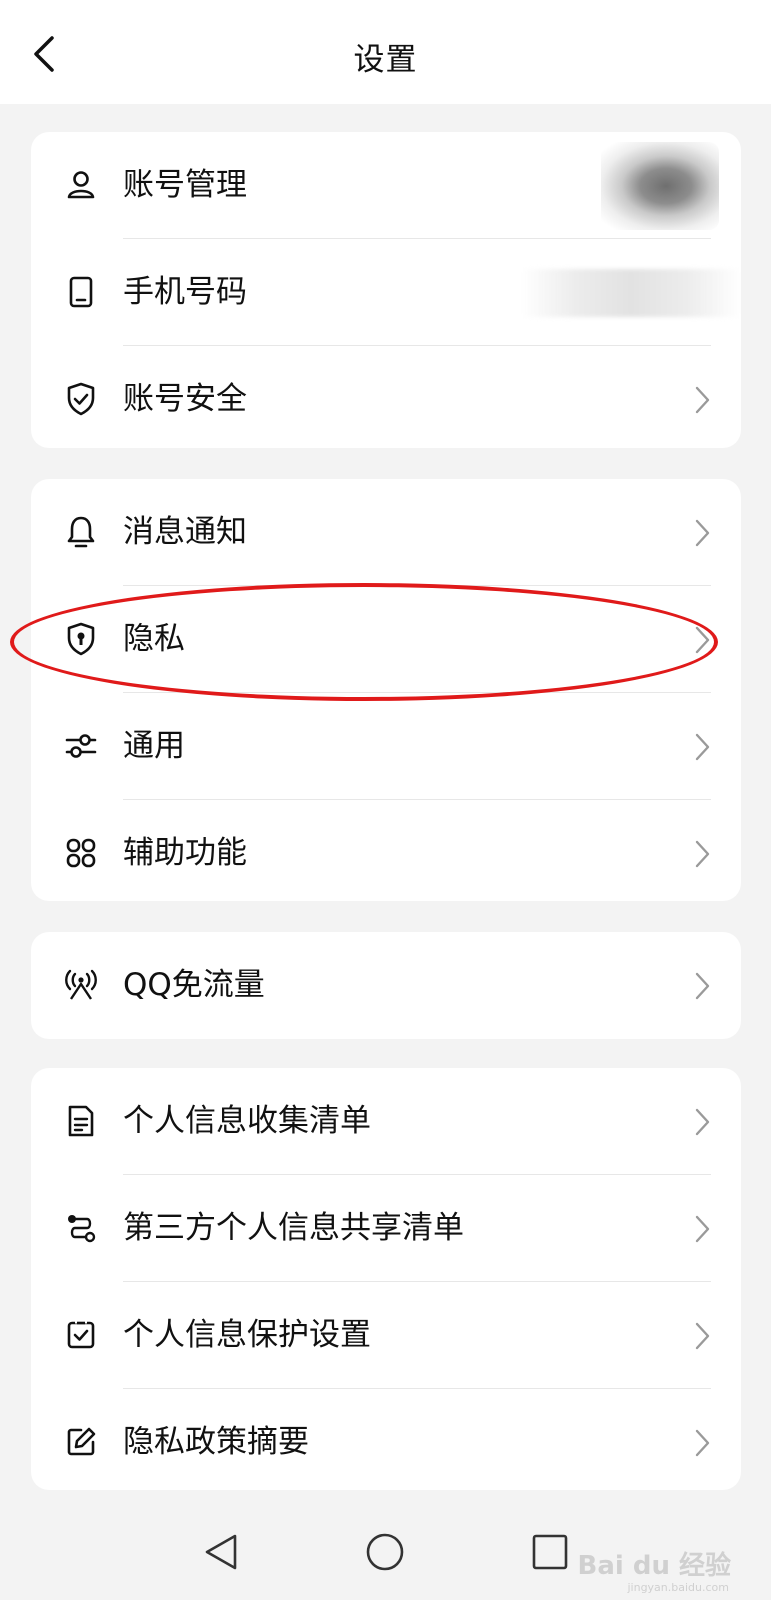 The height and width of the screenshot is (1600, 771). What do you see at coordinates (293, 1228) in the screenshot?
I see `settings-item-label: 第三方个人信息共享清单` at bounding box center [293, 1228].